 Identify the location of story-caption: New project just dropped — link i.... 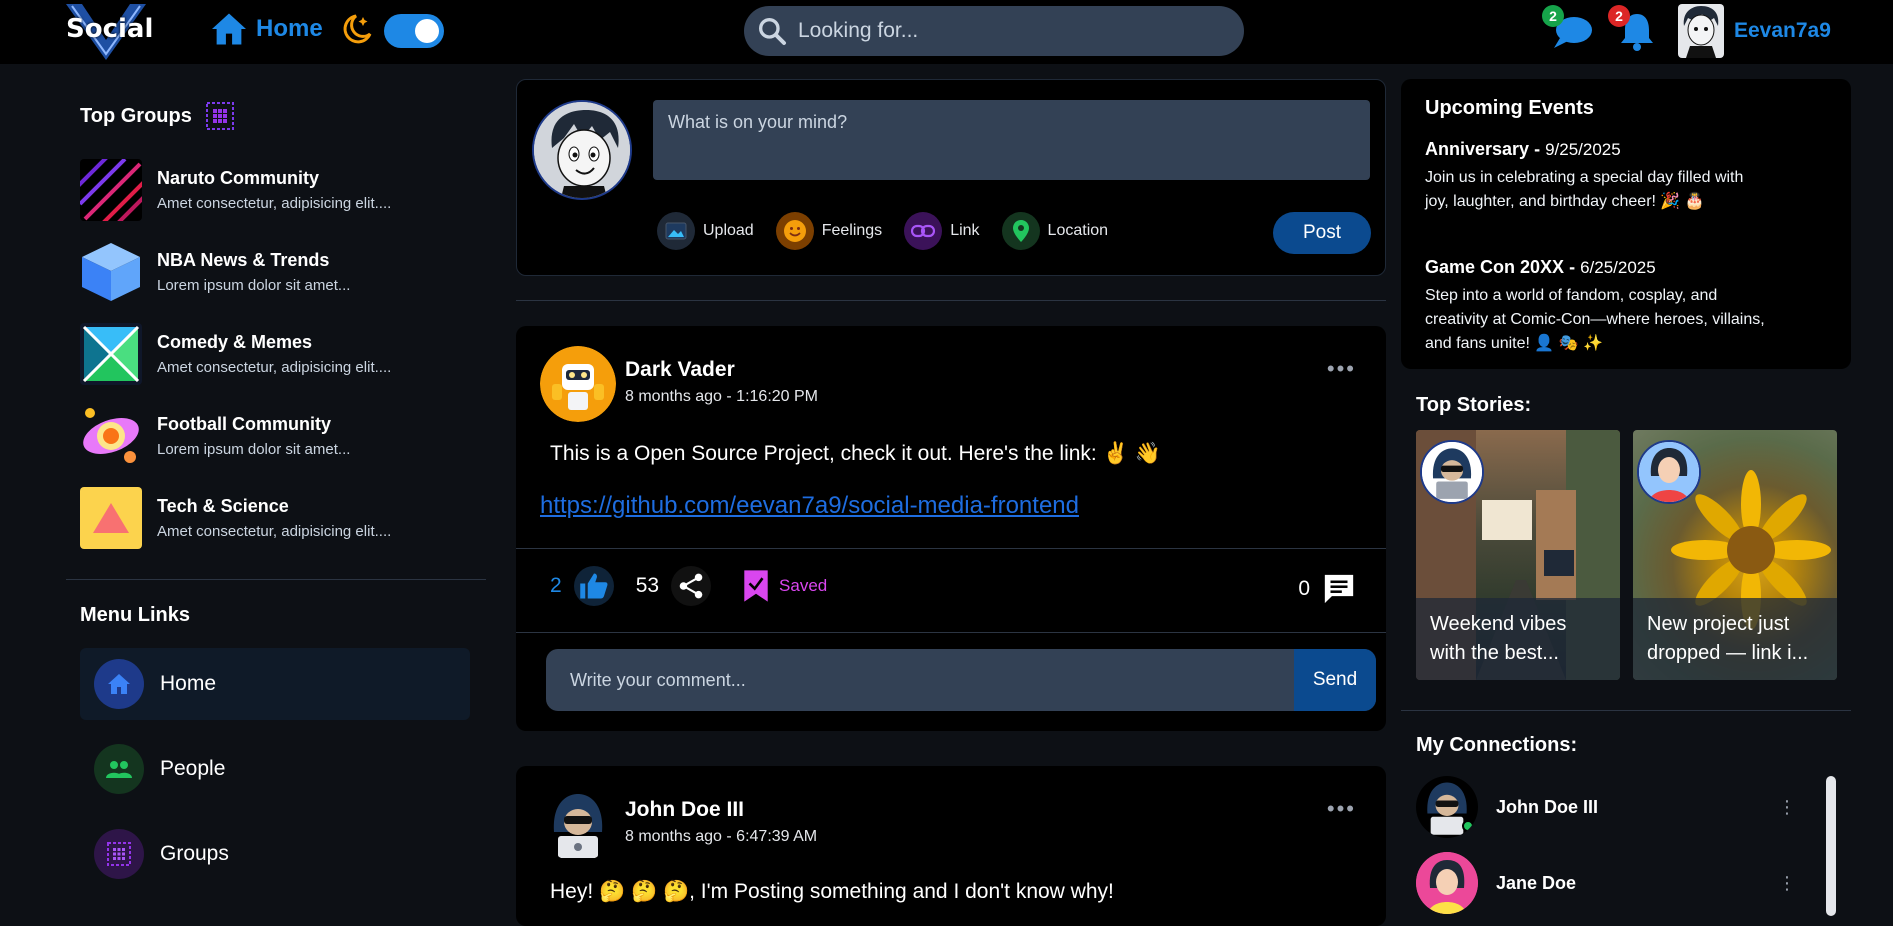
(1735, 639).